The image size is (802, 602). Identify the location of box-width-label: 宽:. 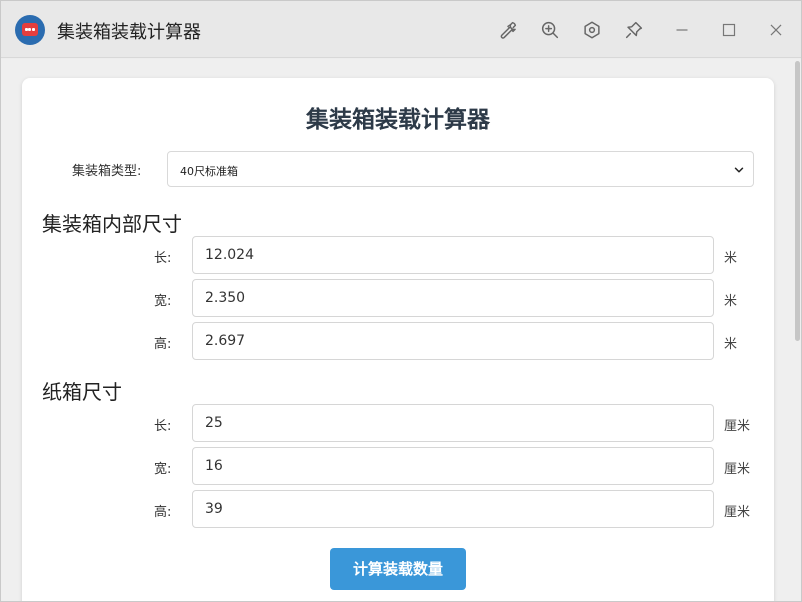
(163, 469).